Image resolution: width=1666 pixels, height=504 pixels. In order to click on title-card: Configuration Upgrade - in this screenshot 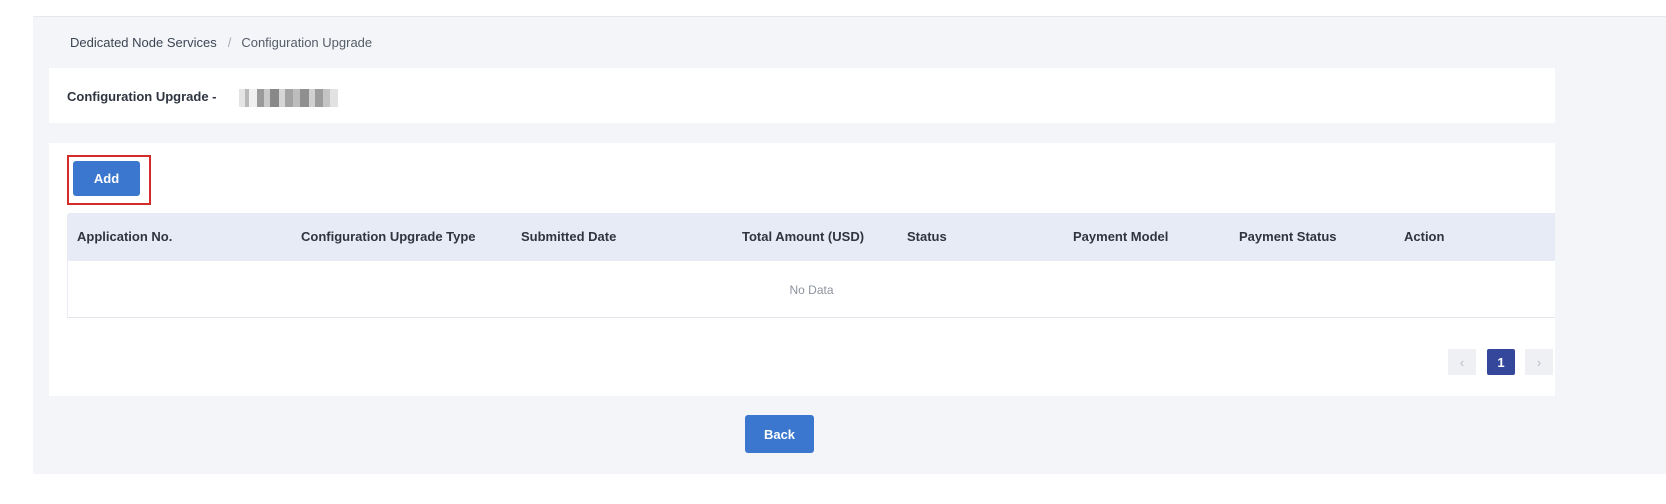, I will do `click(802, 95)`.